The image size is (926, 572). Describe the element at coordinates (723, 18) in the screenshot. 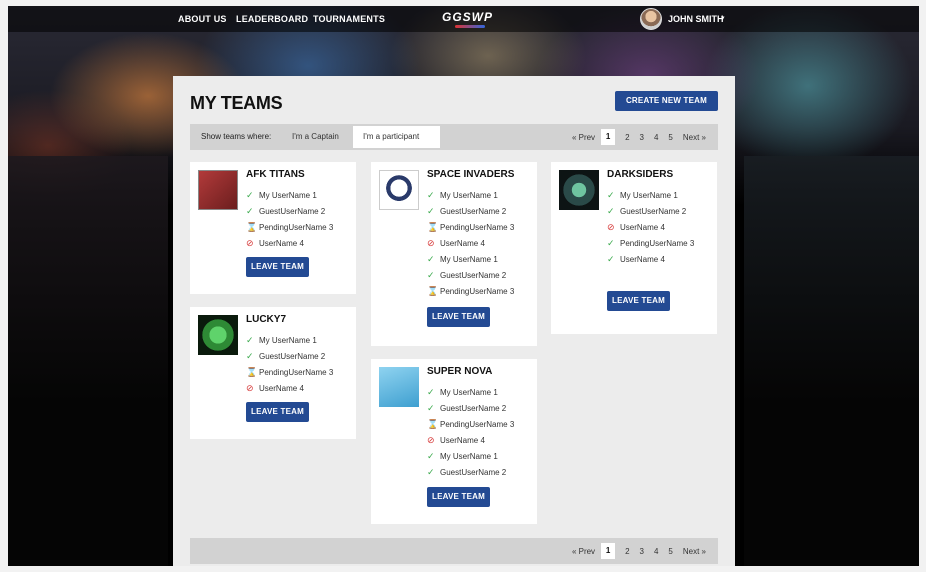

I see `chevron-down-icon: ▾` at that location.